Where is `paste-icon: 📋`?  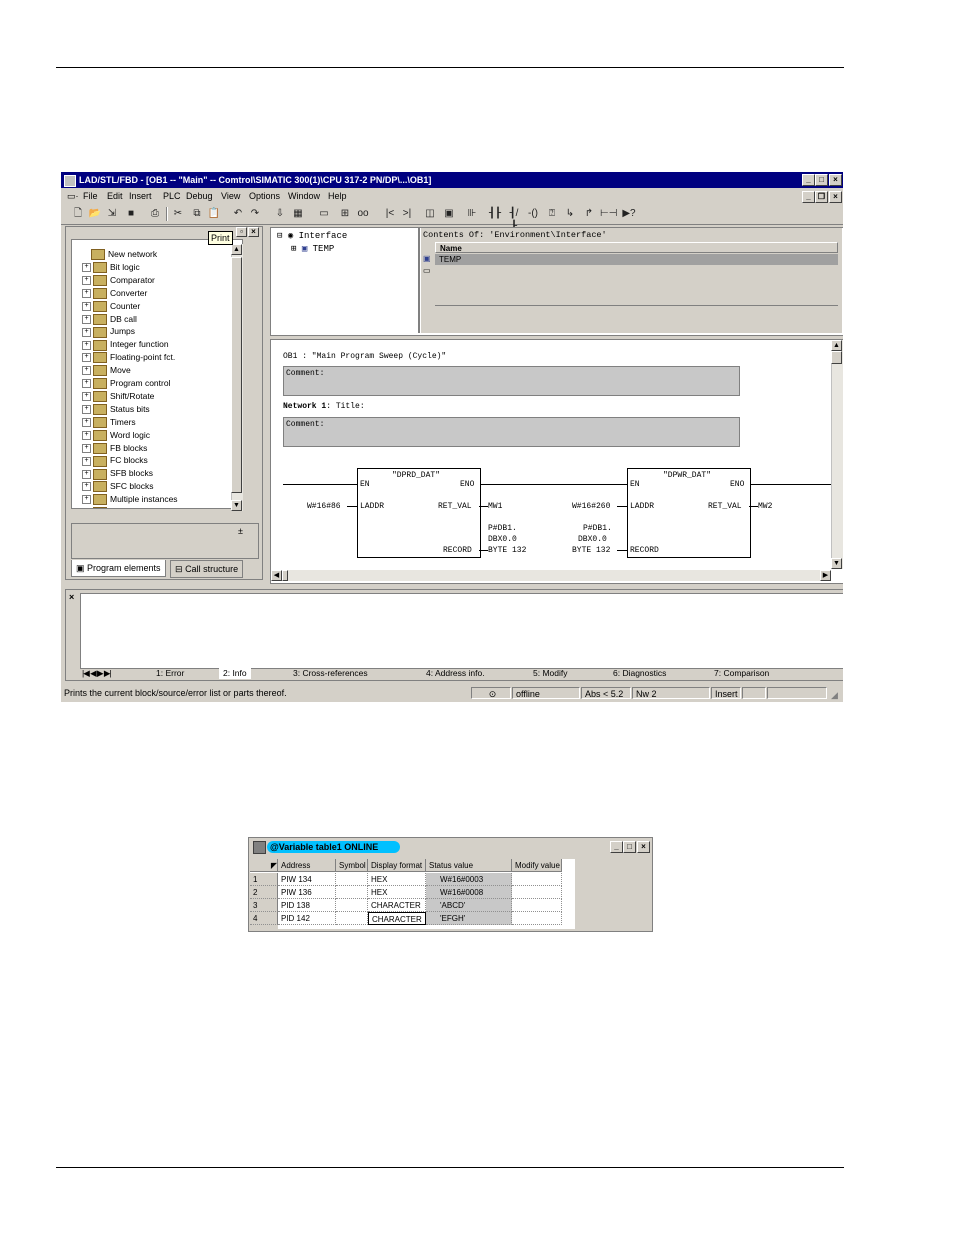 paste-icon: 📋 is located at coordinates (214, 213).